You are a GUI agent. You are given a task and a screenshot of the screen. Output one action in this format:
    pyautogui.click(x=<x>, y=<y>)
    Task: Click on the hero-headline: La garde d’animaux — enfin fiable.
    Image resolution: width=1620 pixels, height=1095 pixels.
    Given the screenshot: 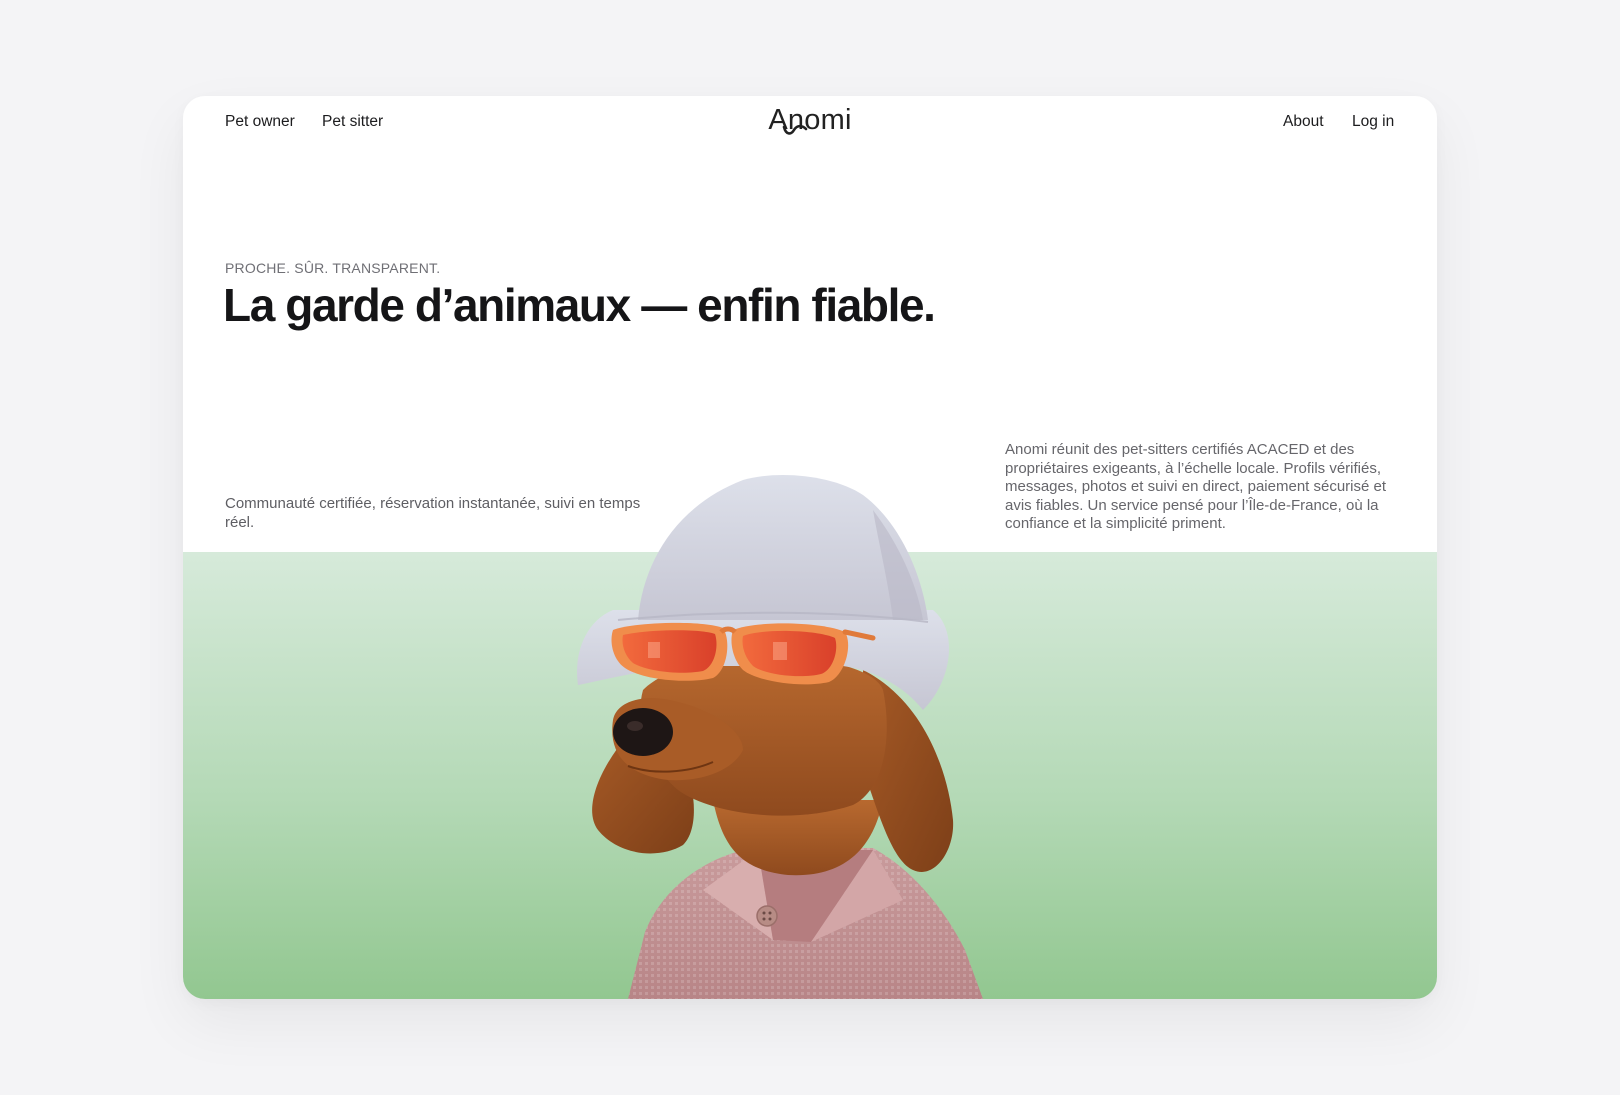 What is the action you would take?
    pyautogui.click(x=579, y=305)
    